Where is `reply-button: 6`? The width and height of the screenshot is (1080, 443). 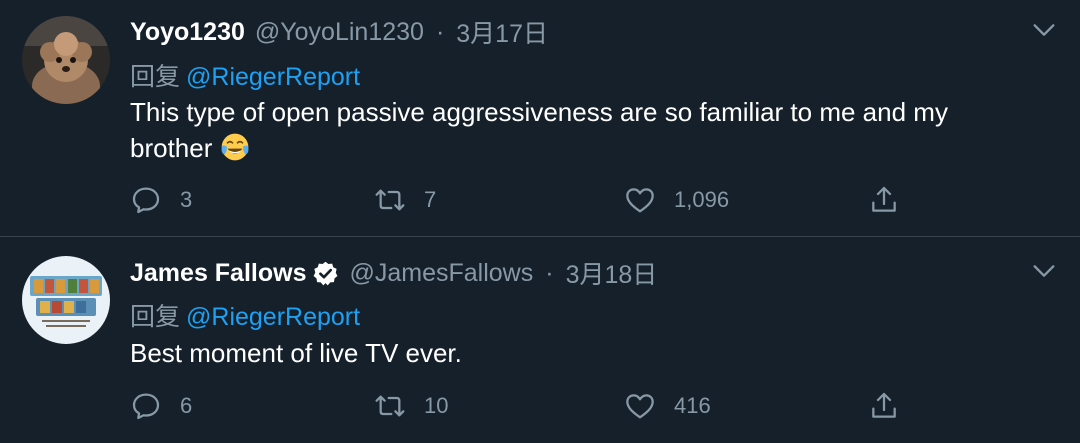 reply-button: 6 is located at coordinates (161, 406).